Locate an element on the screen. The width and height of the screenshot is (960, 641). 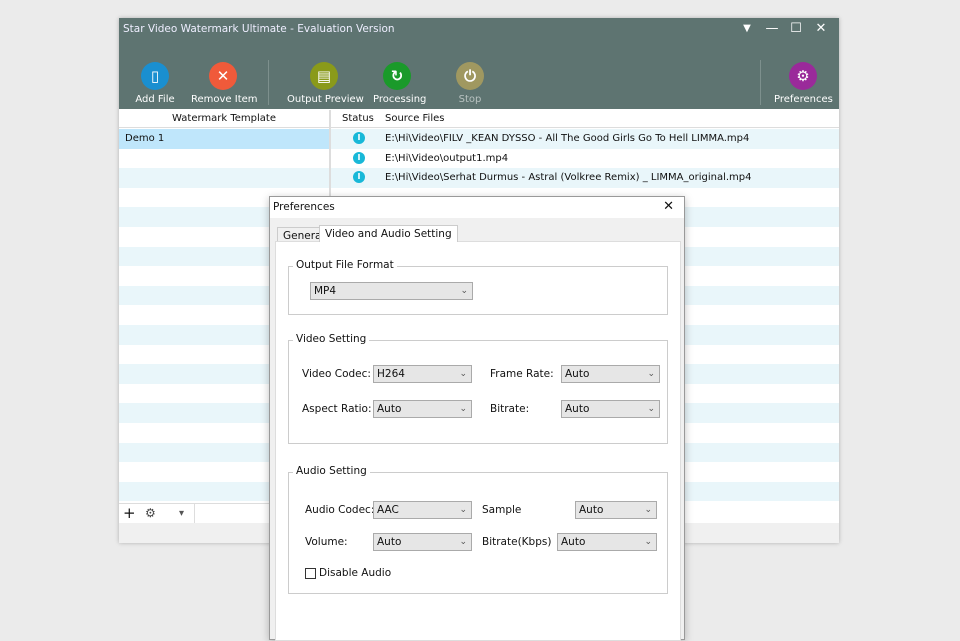
sample-select: Auto ⌄ is located at coordinates (616, 510).